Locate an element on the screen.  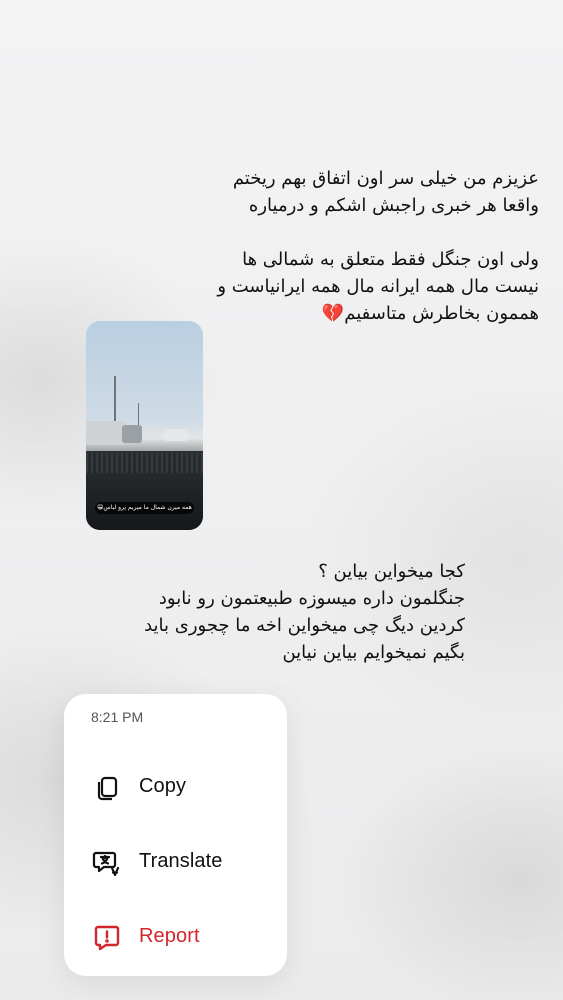
dashboard-grille is located at coordinates (144, 463).